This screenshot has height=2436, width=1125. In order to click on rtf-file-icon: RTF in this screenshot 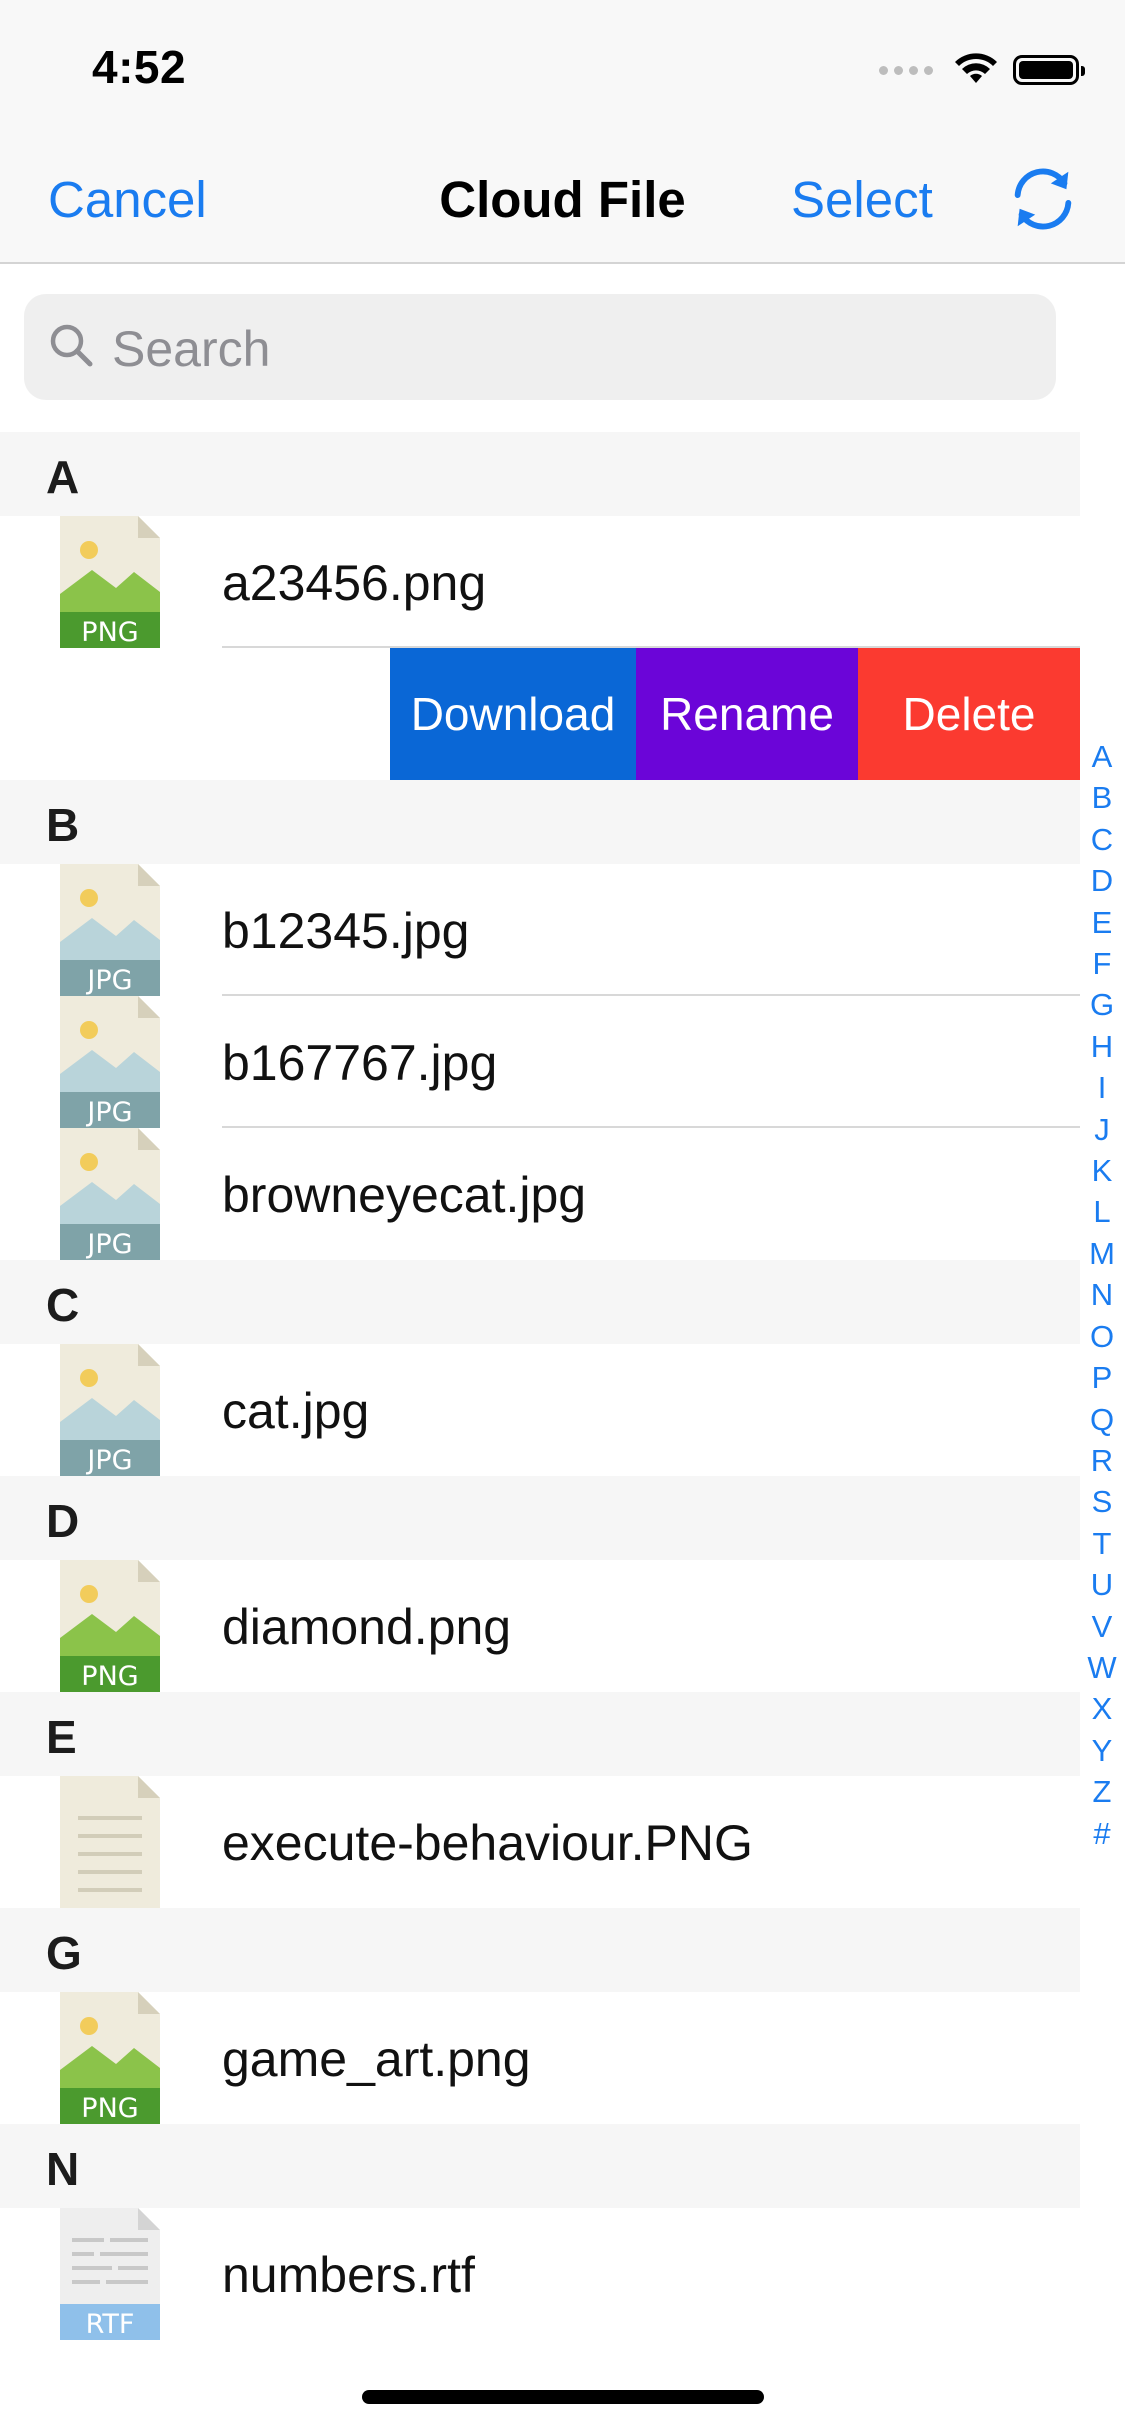, I will do `click(110, 2274)`.